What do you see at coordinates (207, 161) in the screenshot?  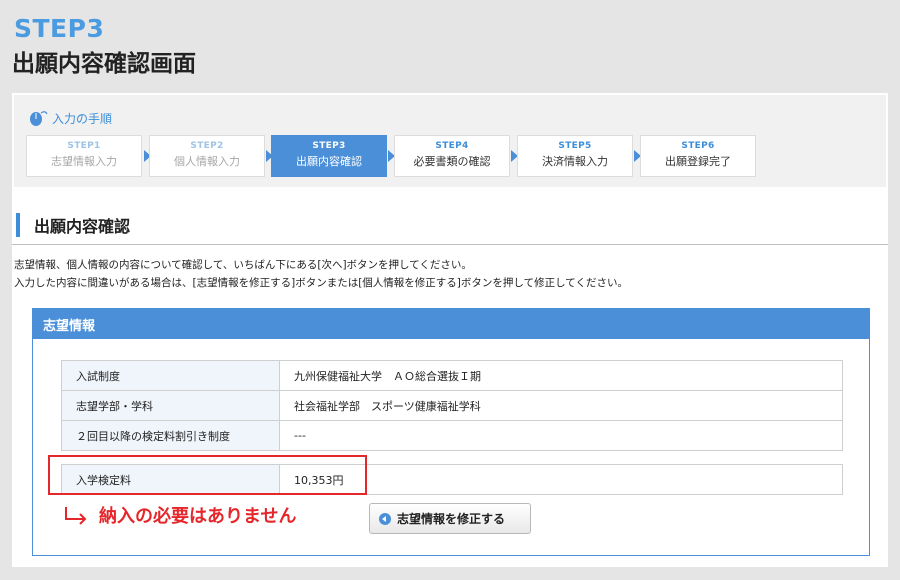 I see `step-name: 個人情報入力` at bounding box center [207, 161].